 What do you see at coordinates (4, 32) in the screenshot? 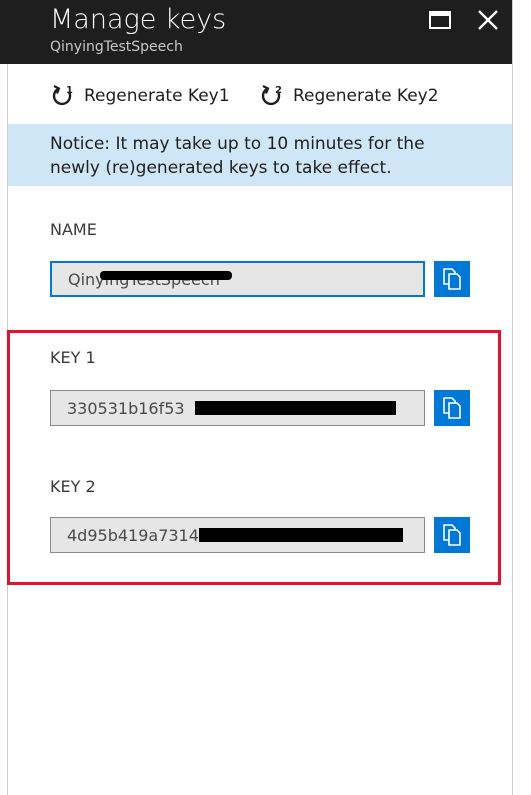
I see `left-panel-header-edge` at bounding box center [4, 32].